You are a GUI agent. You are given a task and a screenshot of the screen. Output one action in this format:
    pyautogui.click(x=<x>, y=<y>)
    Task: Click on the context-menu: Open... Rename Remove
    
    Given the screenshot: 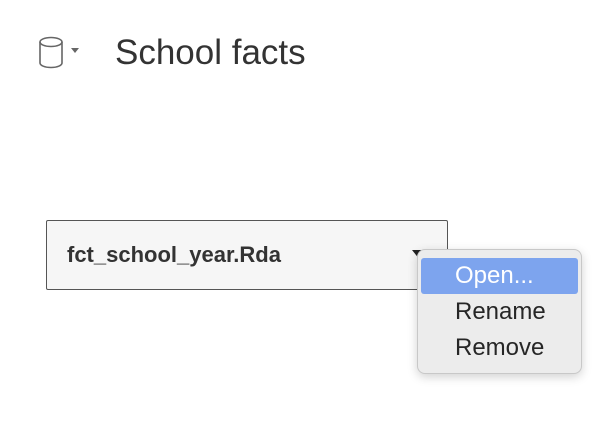 What is the action you would take?
    pyautogui.click(x=499, y=311)
    